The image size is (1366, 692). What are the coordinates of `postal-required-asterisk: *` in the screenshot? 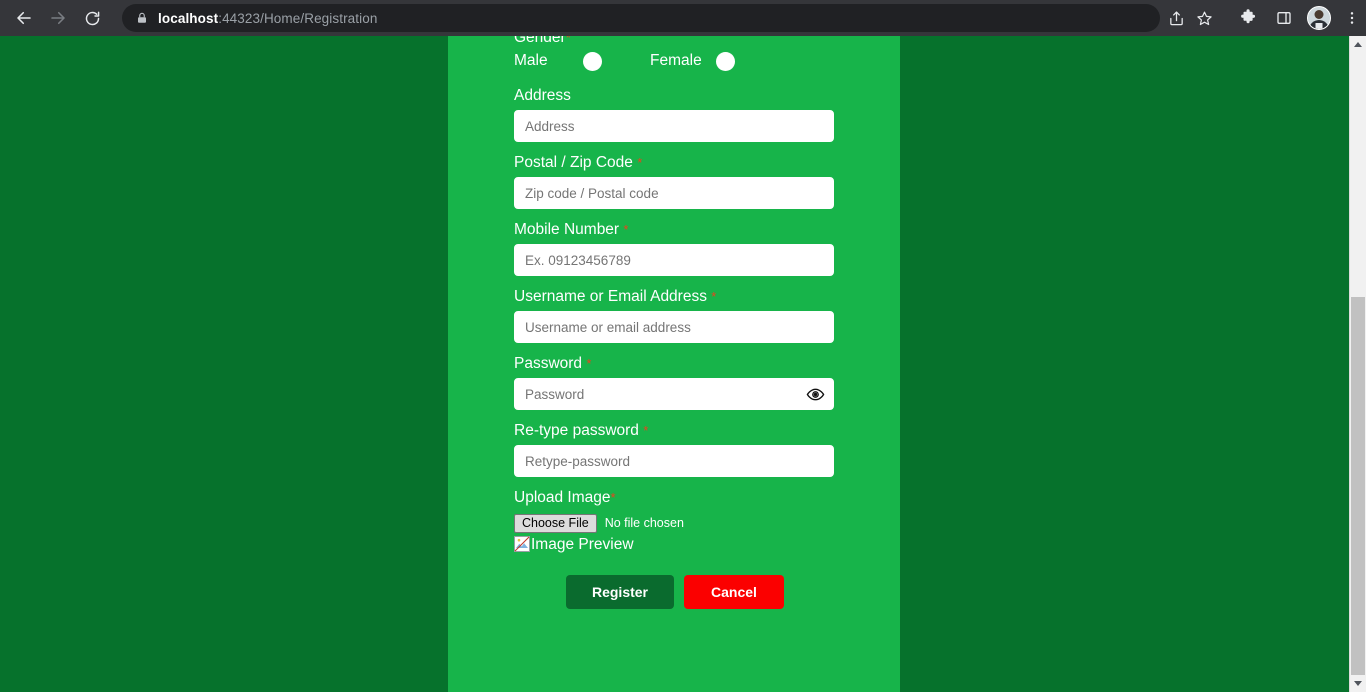 It's located at (640, 162).